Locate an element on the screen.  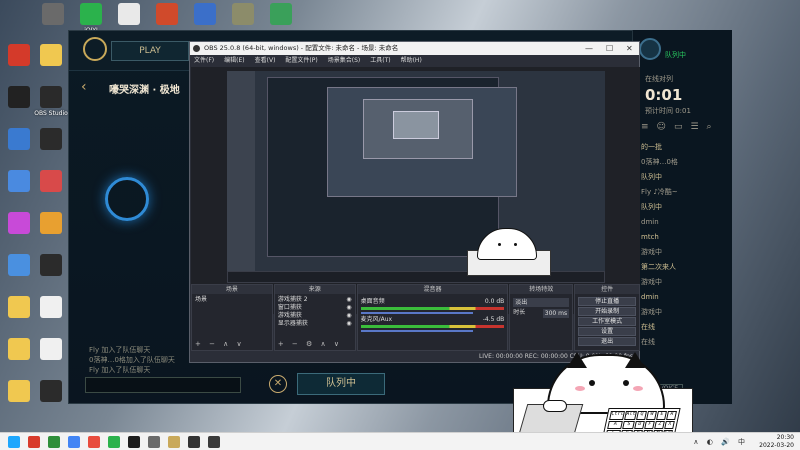
friend-list-entry: 0落神…0格 is located at coordinates (685, 162).